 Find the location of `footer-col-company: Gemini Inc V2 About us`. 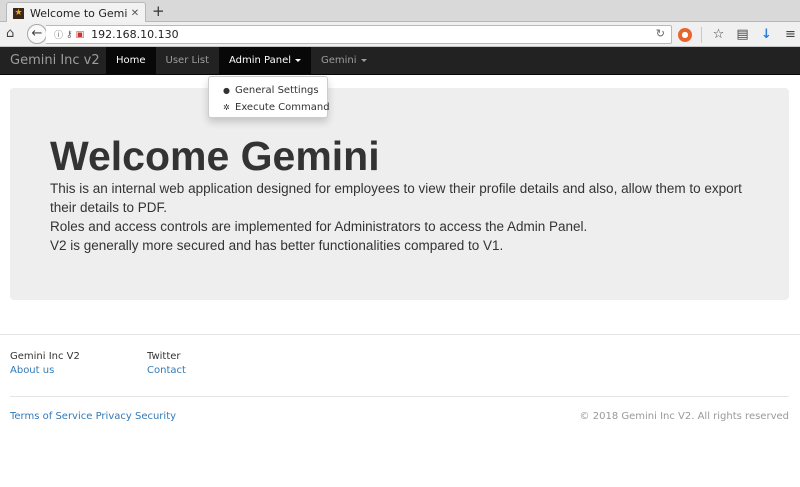

footer-col-company: Gemini Inc V2 About us is located at coordinates (45, 364).